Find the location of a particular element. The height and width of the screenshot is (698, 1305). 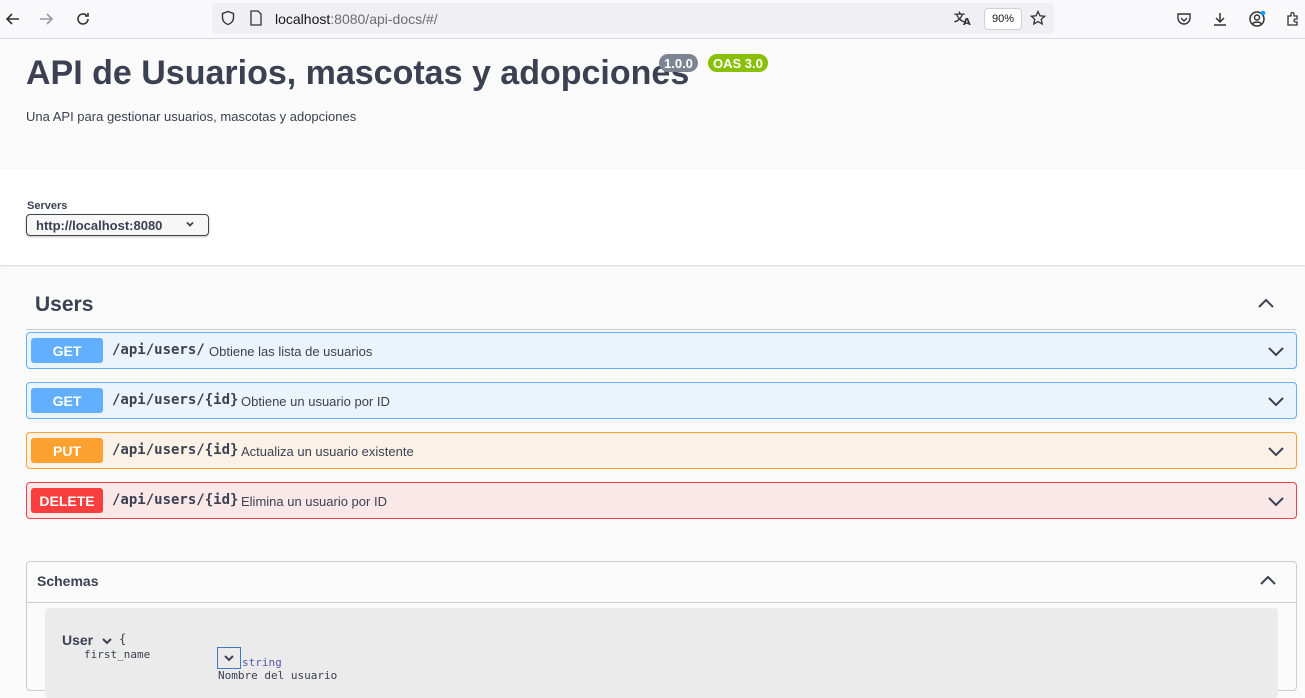

model-name: User is located at coordinates (77, 640).